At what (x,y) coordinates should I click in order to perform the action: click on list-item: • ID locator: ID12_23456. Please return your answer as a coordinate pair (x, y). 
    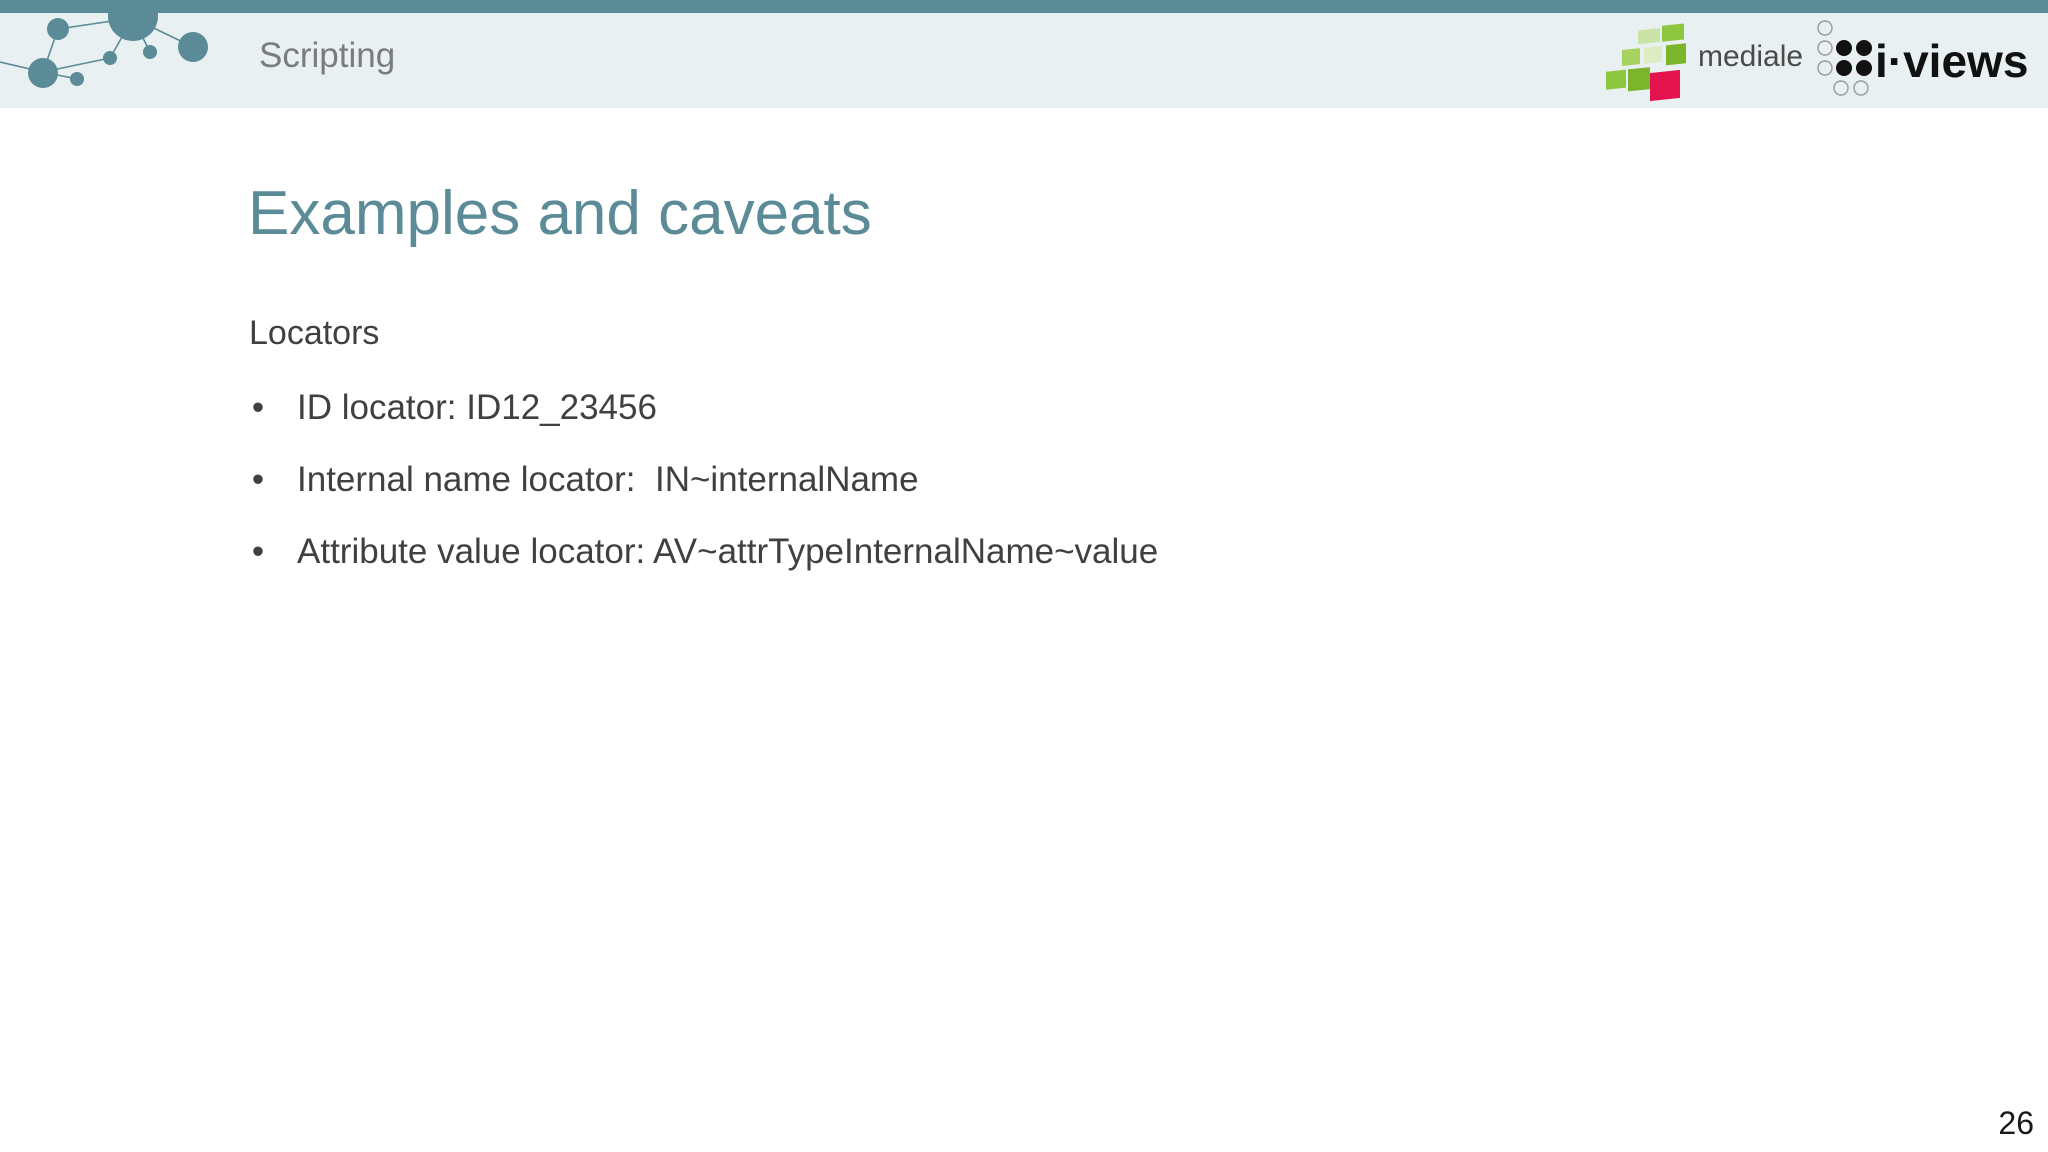
    Looking at the image, I should click on (453, 420).